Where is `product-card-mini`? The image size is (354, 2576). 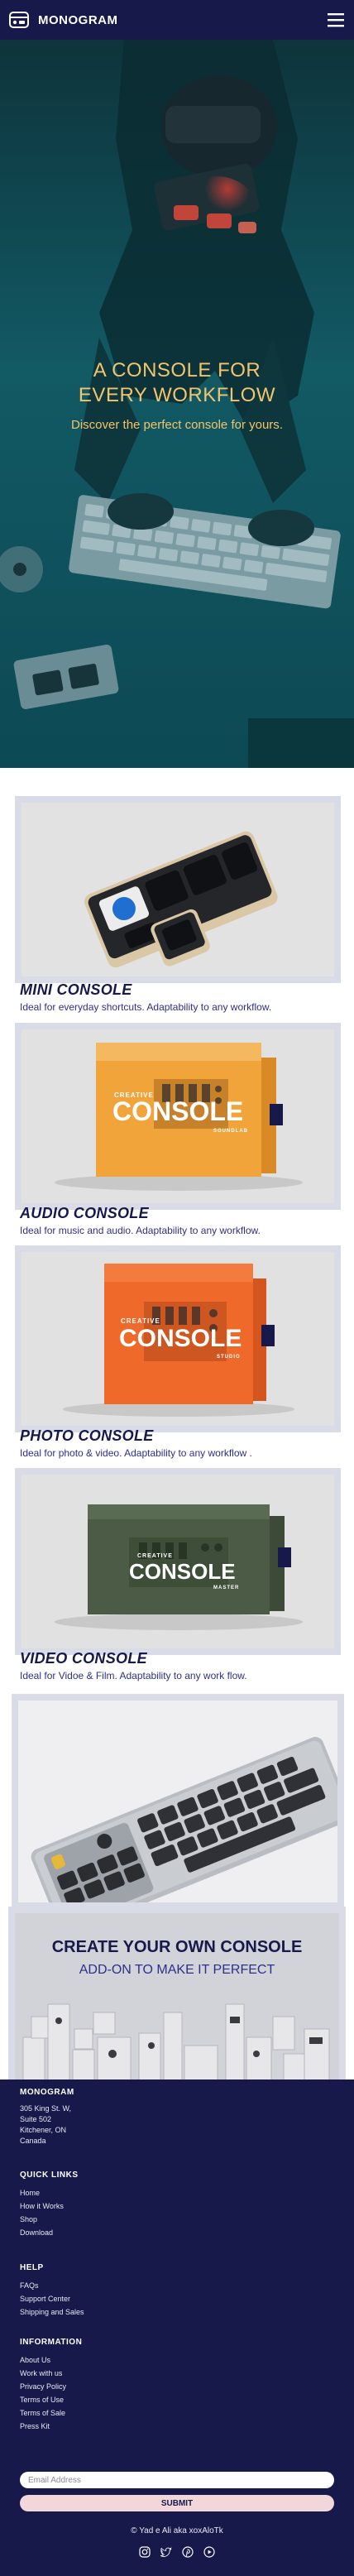 product-card-mini is located at coordinates (178, 889).